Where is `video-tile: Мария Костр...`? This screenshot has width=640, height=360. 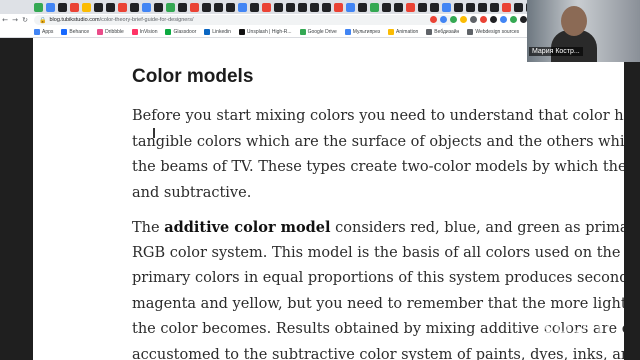 video-tile: Мария Костр... is located at coordinates (583, 31).